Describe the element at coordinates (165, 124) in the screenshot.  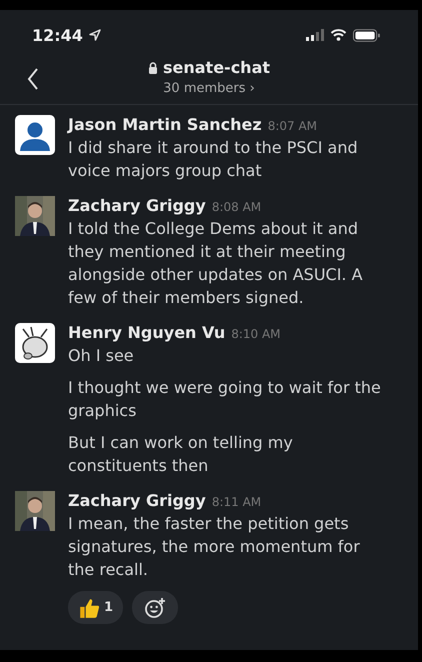
I see `author-name: Jason Martin Sanchez` at that location.